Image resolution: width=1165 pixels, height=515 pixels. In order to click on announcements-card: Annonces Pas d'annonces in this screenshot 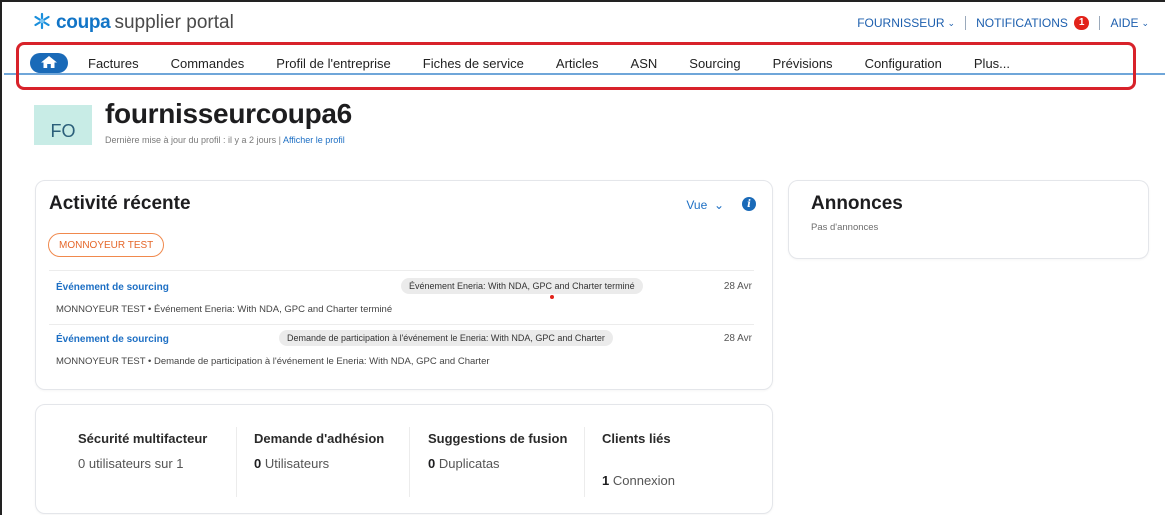, I will do `click(968, 219)`.